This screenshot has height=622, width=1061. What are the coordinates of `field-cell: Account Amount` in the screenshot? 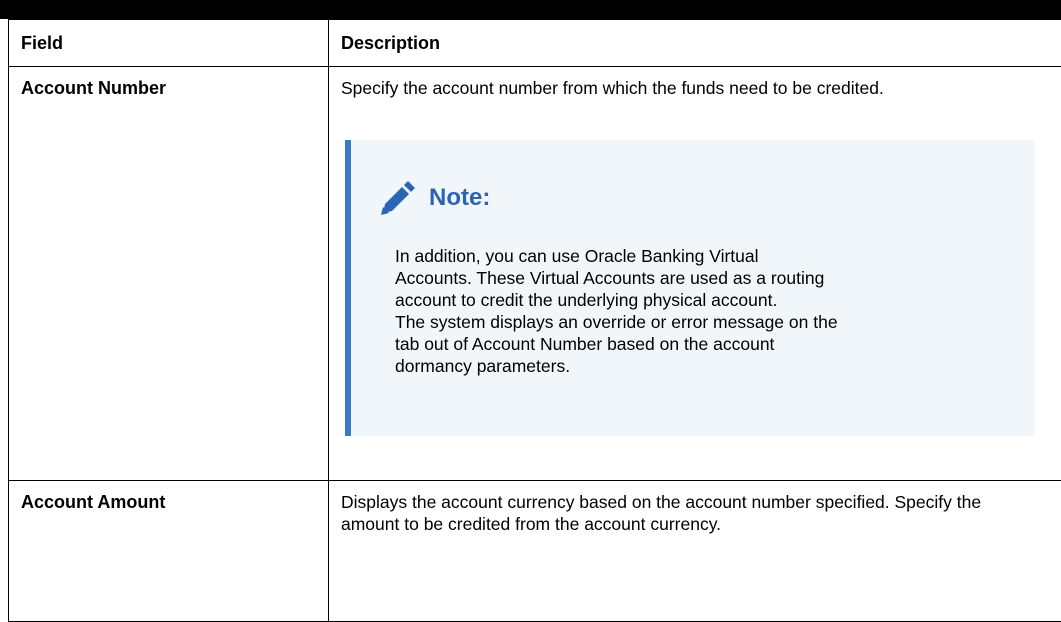 It's located at (169, 551).